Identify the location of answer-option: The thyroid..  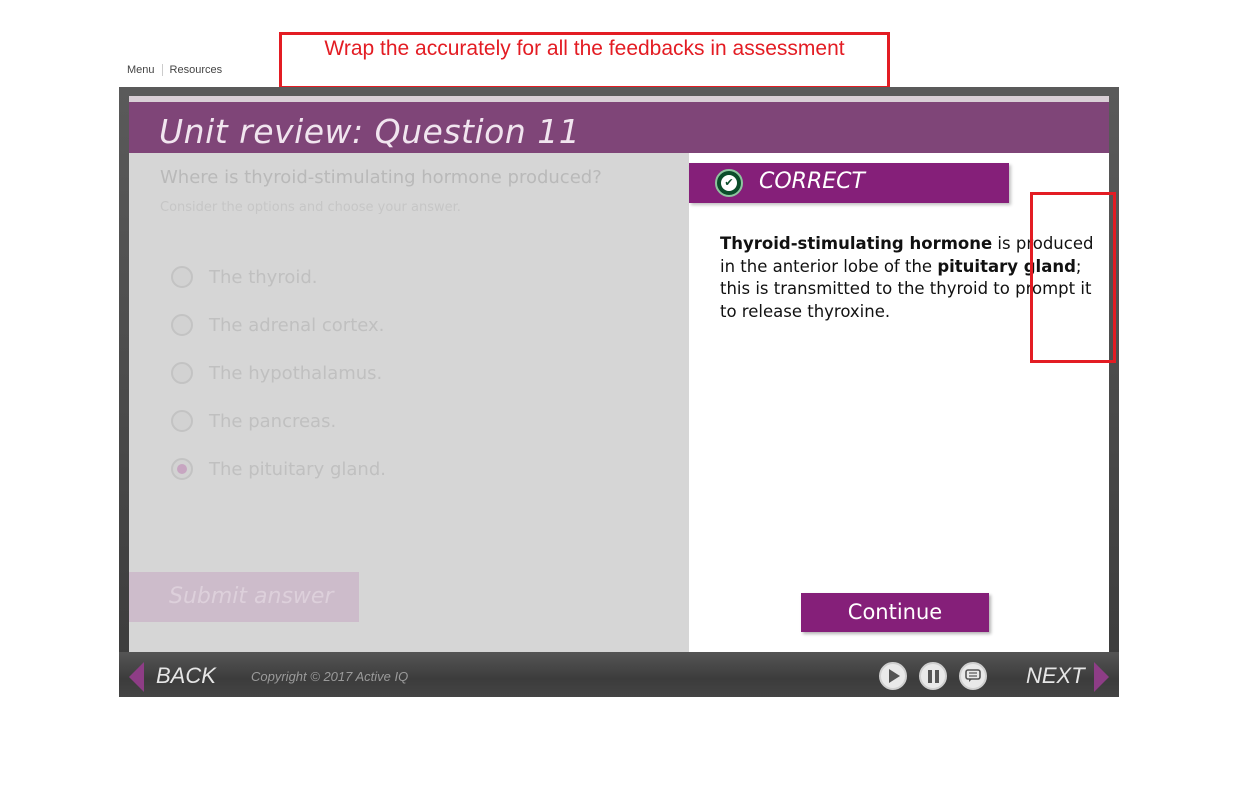
(278, 277).